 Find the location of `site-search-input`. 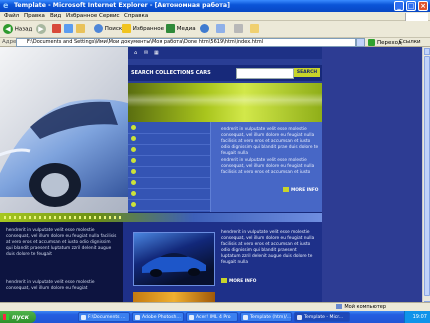

site-search-input is located at coordinates (265, 73).